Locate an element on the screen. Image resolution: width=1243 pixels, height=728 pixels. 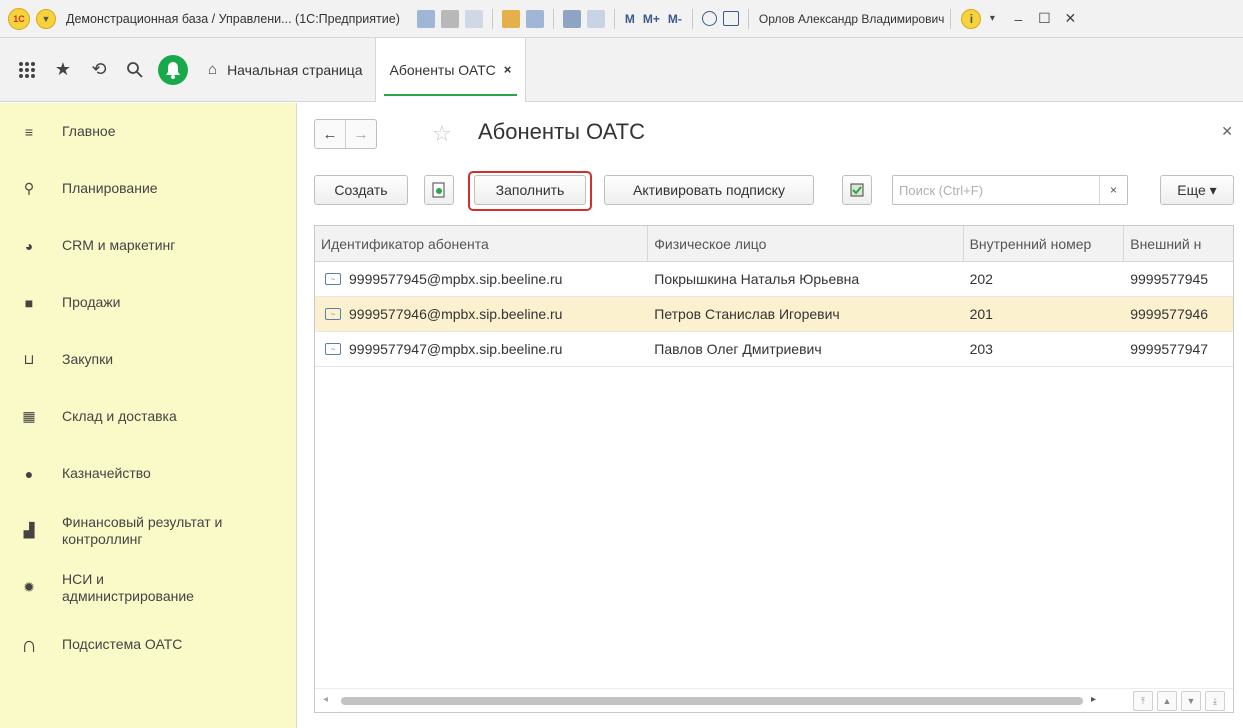
close-window-icon: ✕ is located at coordinates (1070, 18).